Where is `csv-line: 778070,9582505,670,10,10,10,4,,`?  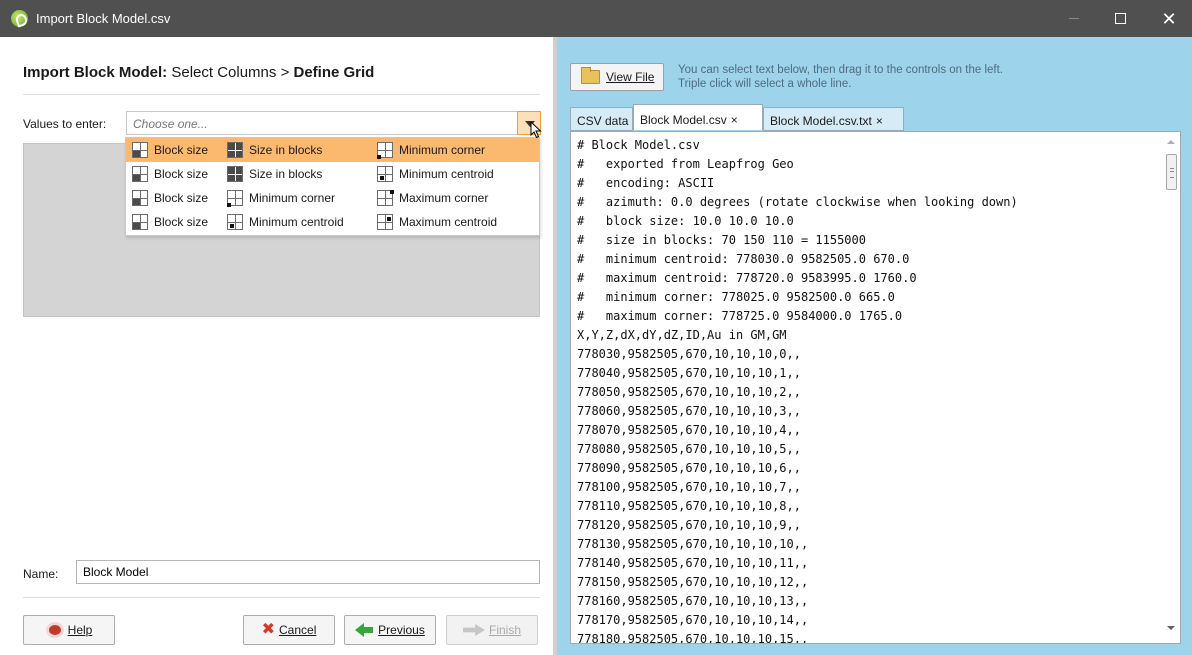 csv-line: 778070,9582505,670,10,10,10,4,, is located at coordinates (797, 430).